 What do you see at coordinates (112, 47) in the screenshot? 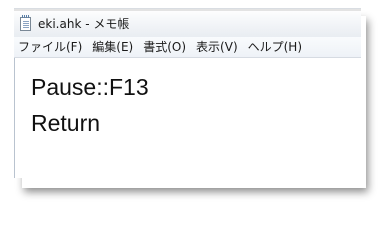
I see `menu-edit: 編集(E)` at bounding box center [112, 47].